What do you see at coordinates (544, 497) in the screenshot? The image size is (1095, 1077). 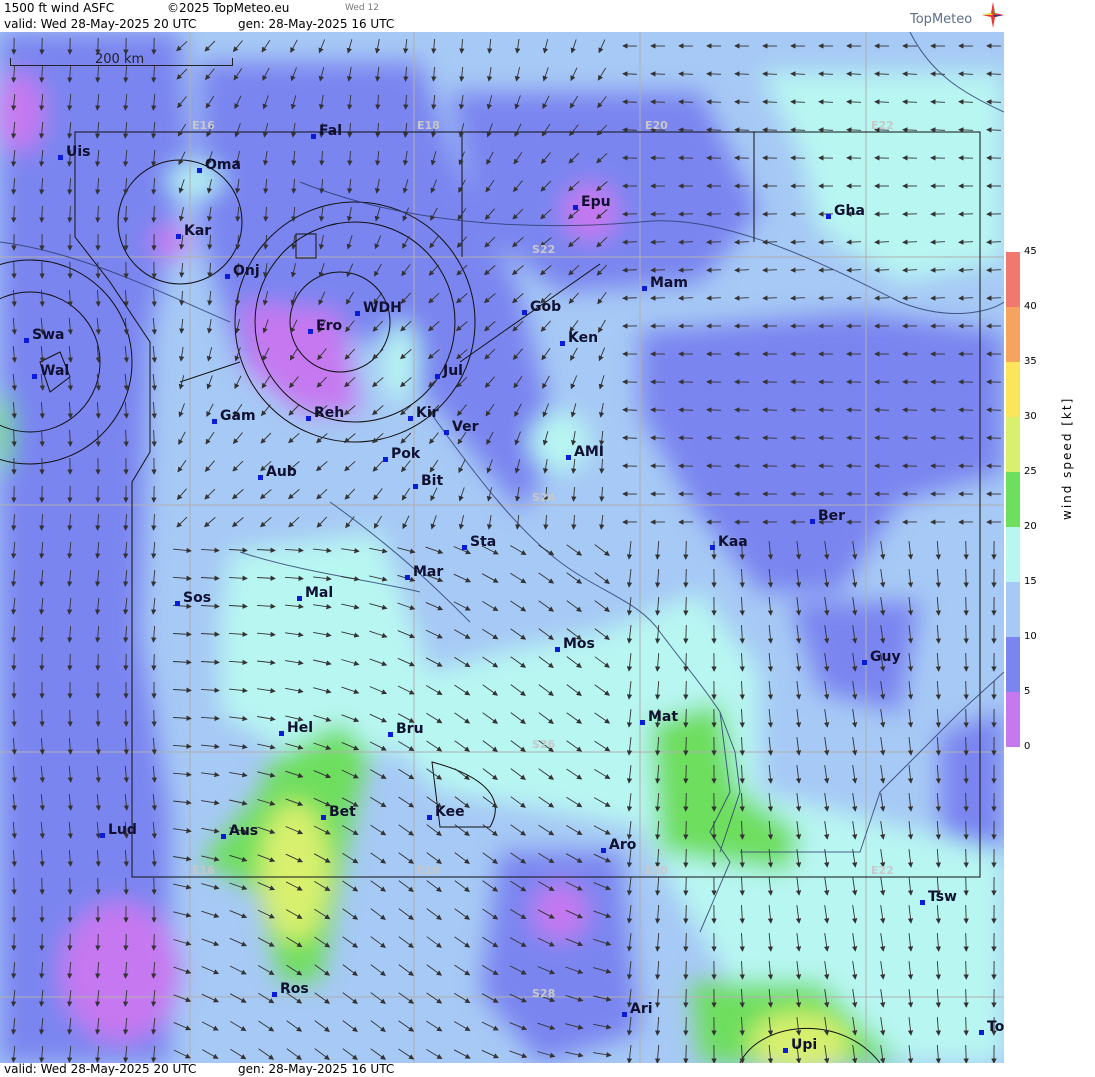 I see `grid-label-s24: S24` at bounding box center [544, 497].